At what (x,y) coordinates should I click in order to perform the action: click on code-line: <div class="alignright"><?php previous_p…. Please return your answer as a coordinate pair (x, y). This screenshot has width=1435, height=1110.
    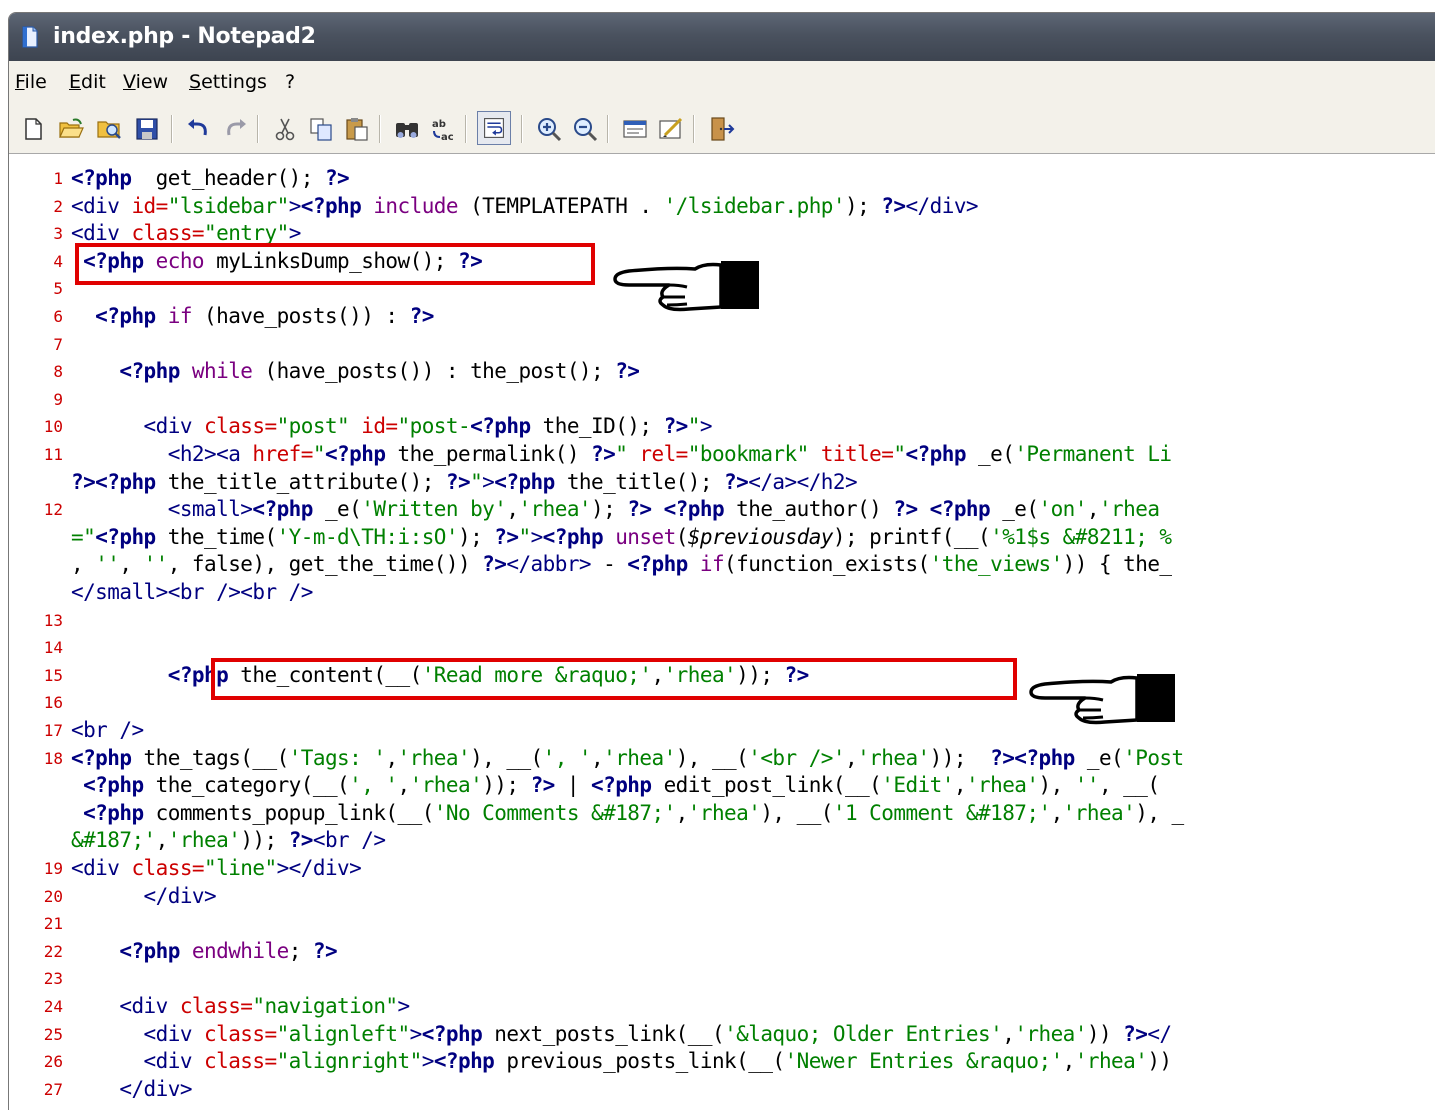
    Looking at the image, I should click on (622, 1061).